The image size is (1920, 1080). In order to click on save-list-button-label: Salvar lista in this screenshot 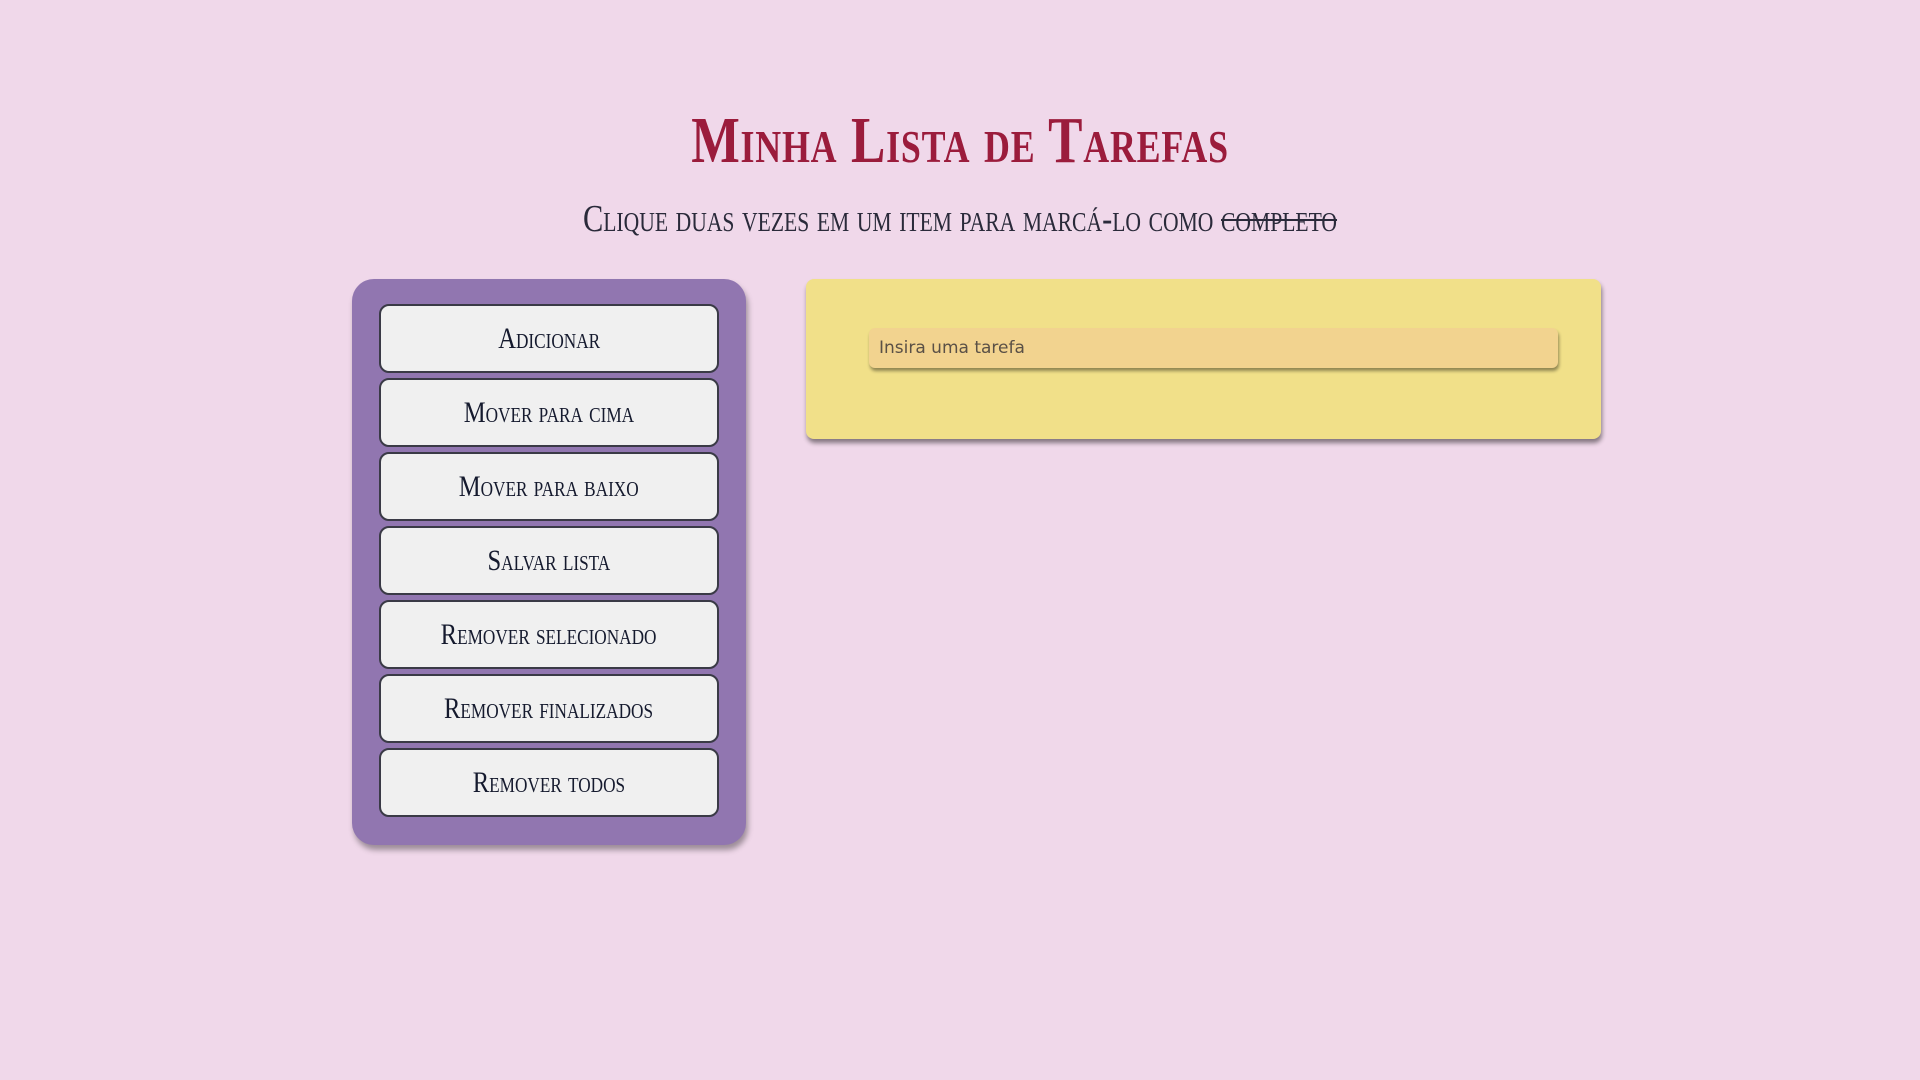, I will do `click(549, 560)`.